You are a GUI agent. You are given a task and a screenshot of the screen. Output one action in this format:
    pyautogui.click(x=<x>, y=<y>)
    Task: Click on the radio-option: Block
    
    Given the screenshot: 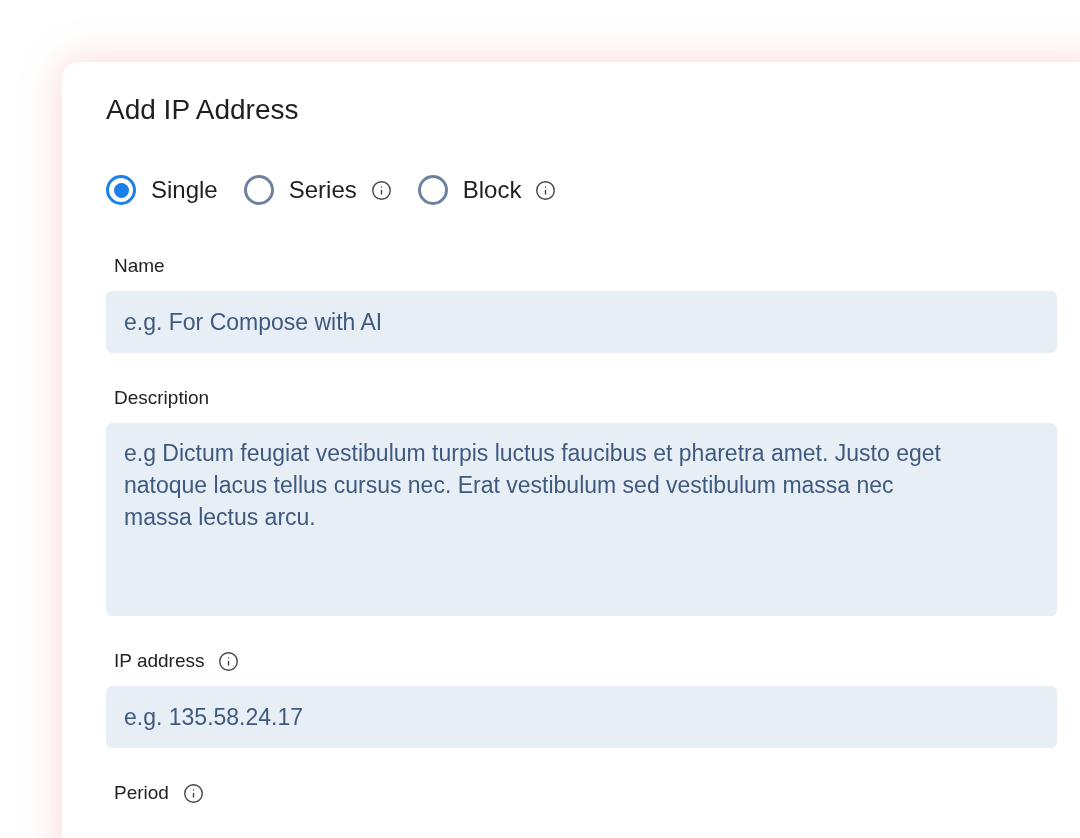 What is the action you would take?
    pyautogui.click(x=469, y=190)
    